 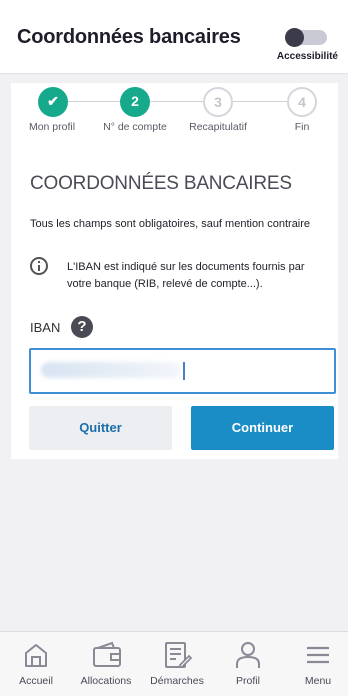 I want to click on section-title: COORDONNÉES BANCAIRES, so click(x=161, y=183).